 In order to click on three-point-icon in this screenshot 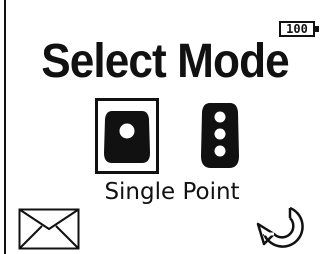, I will do `click(220, 135)`.